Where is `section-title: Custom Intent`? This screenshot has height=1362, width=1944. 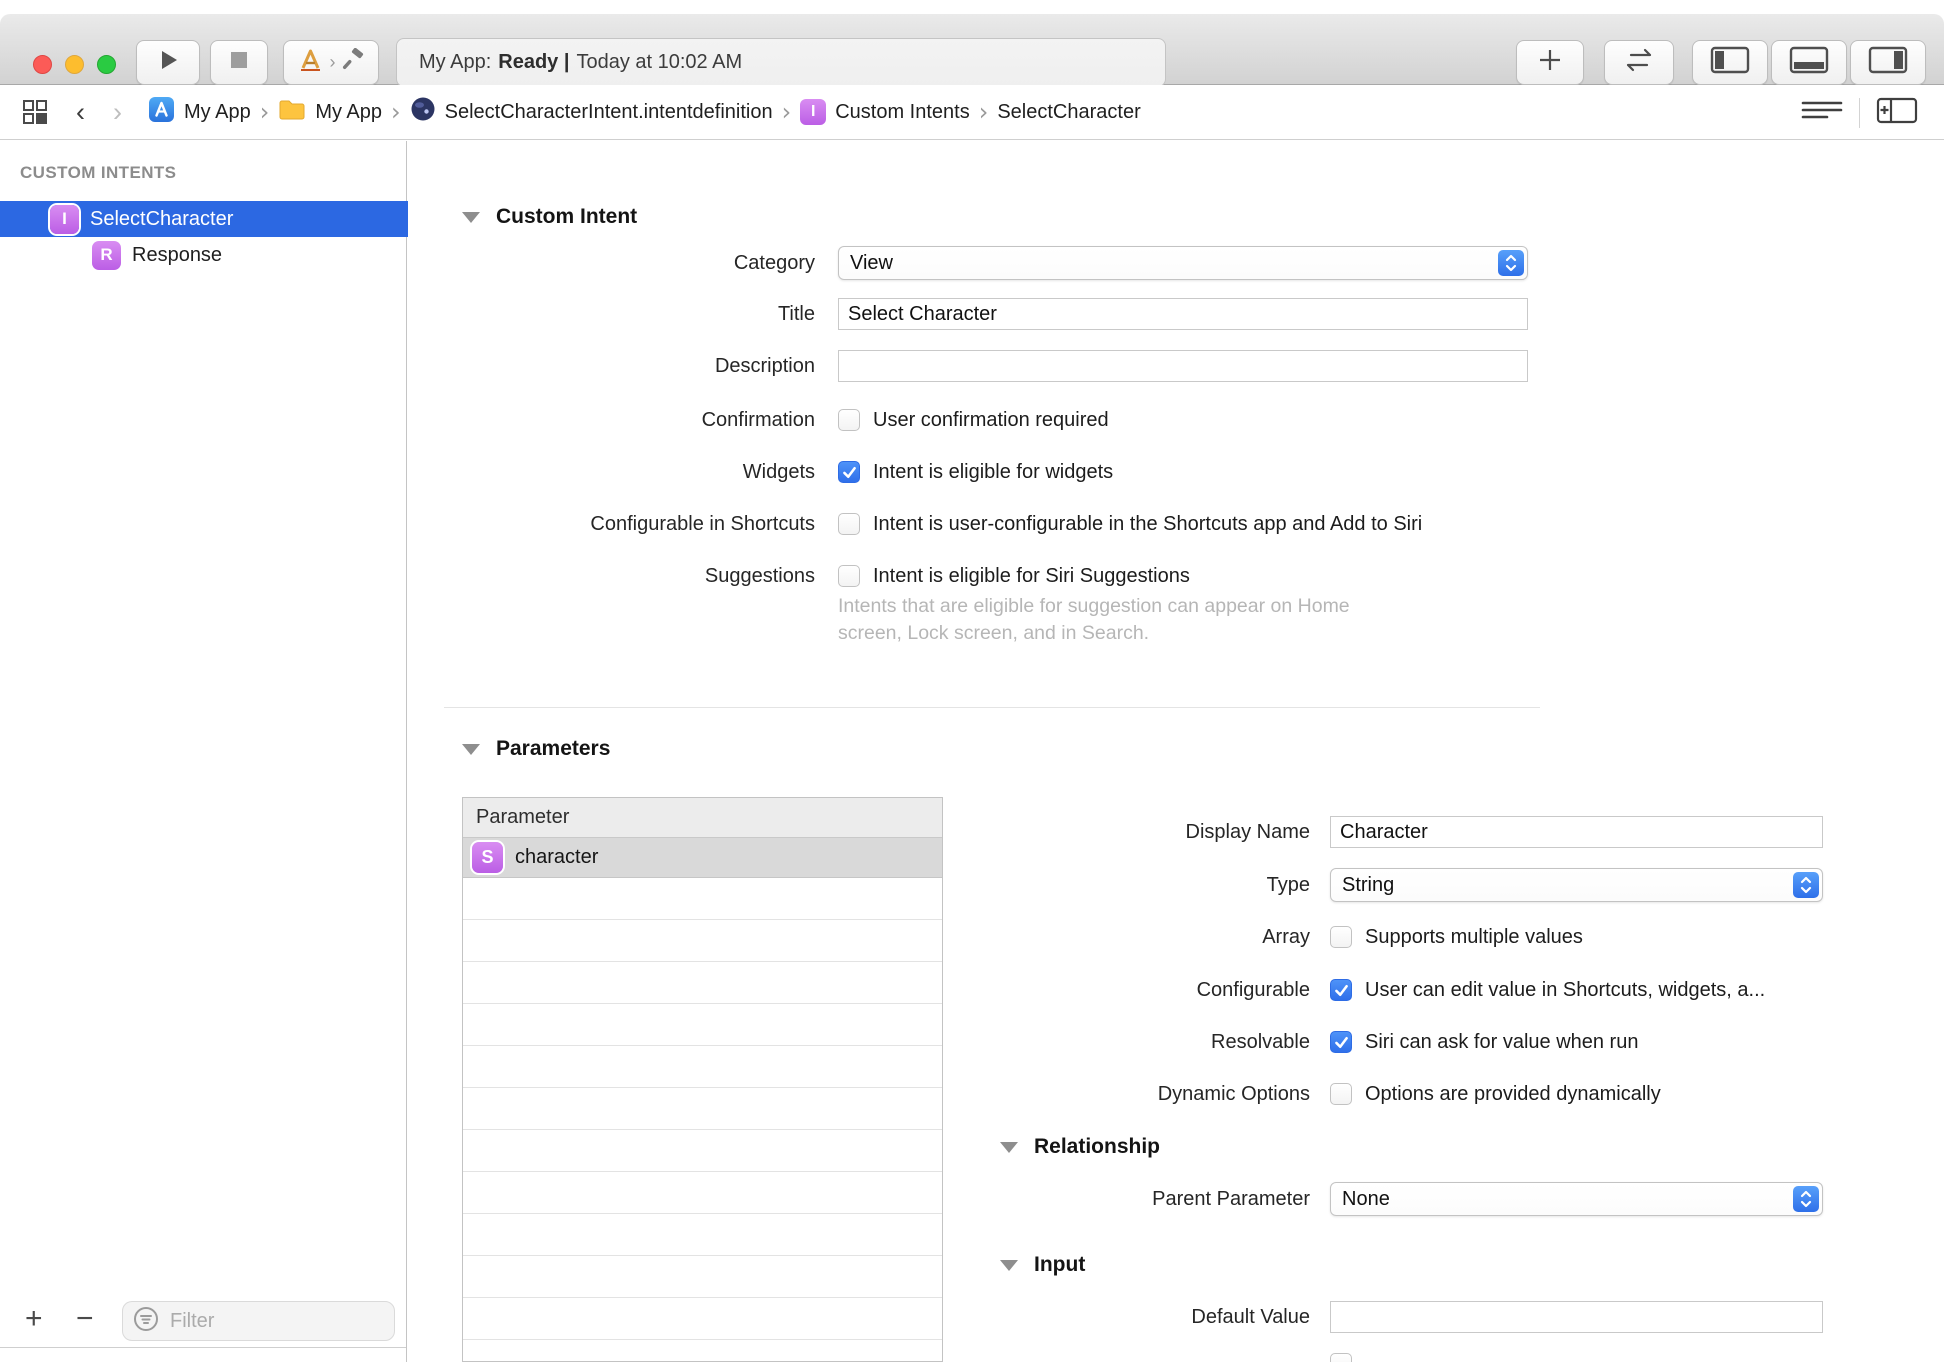
section-title: Custom Intent is located at coordinates (567, 216).